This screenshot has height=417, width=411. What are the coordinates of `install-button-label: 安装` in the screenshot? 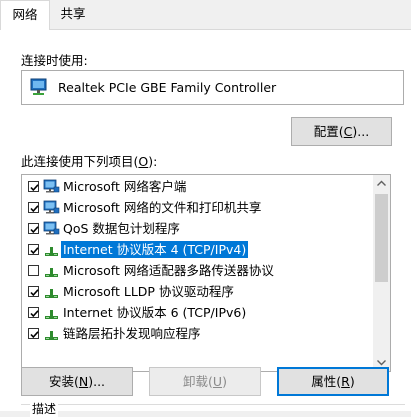 It's located at (61, 381).